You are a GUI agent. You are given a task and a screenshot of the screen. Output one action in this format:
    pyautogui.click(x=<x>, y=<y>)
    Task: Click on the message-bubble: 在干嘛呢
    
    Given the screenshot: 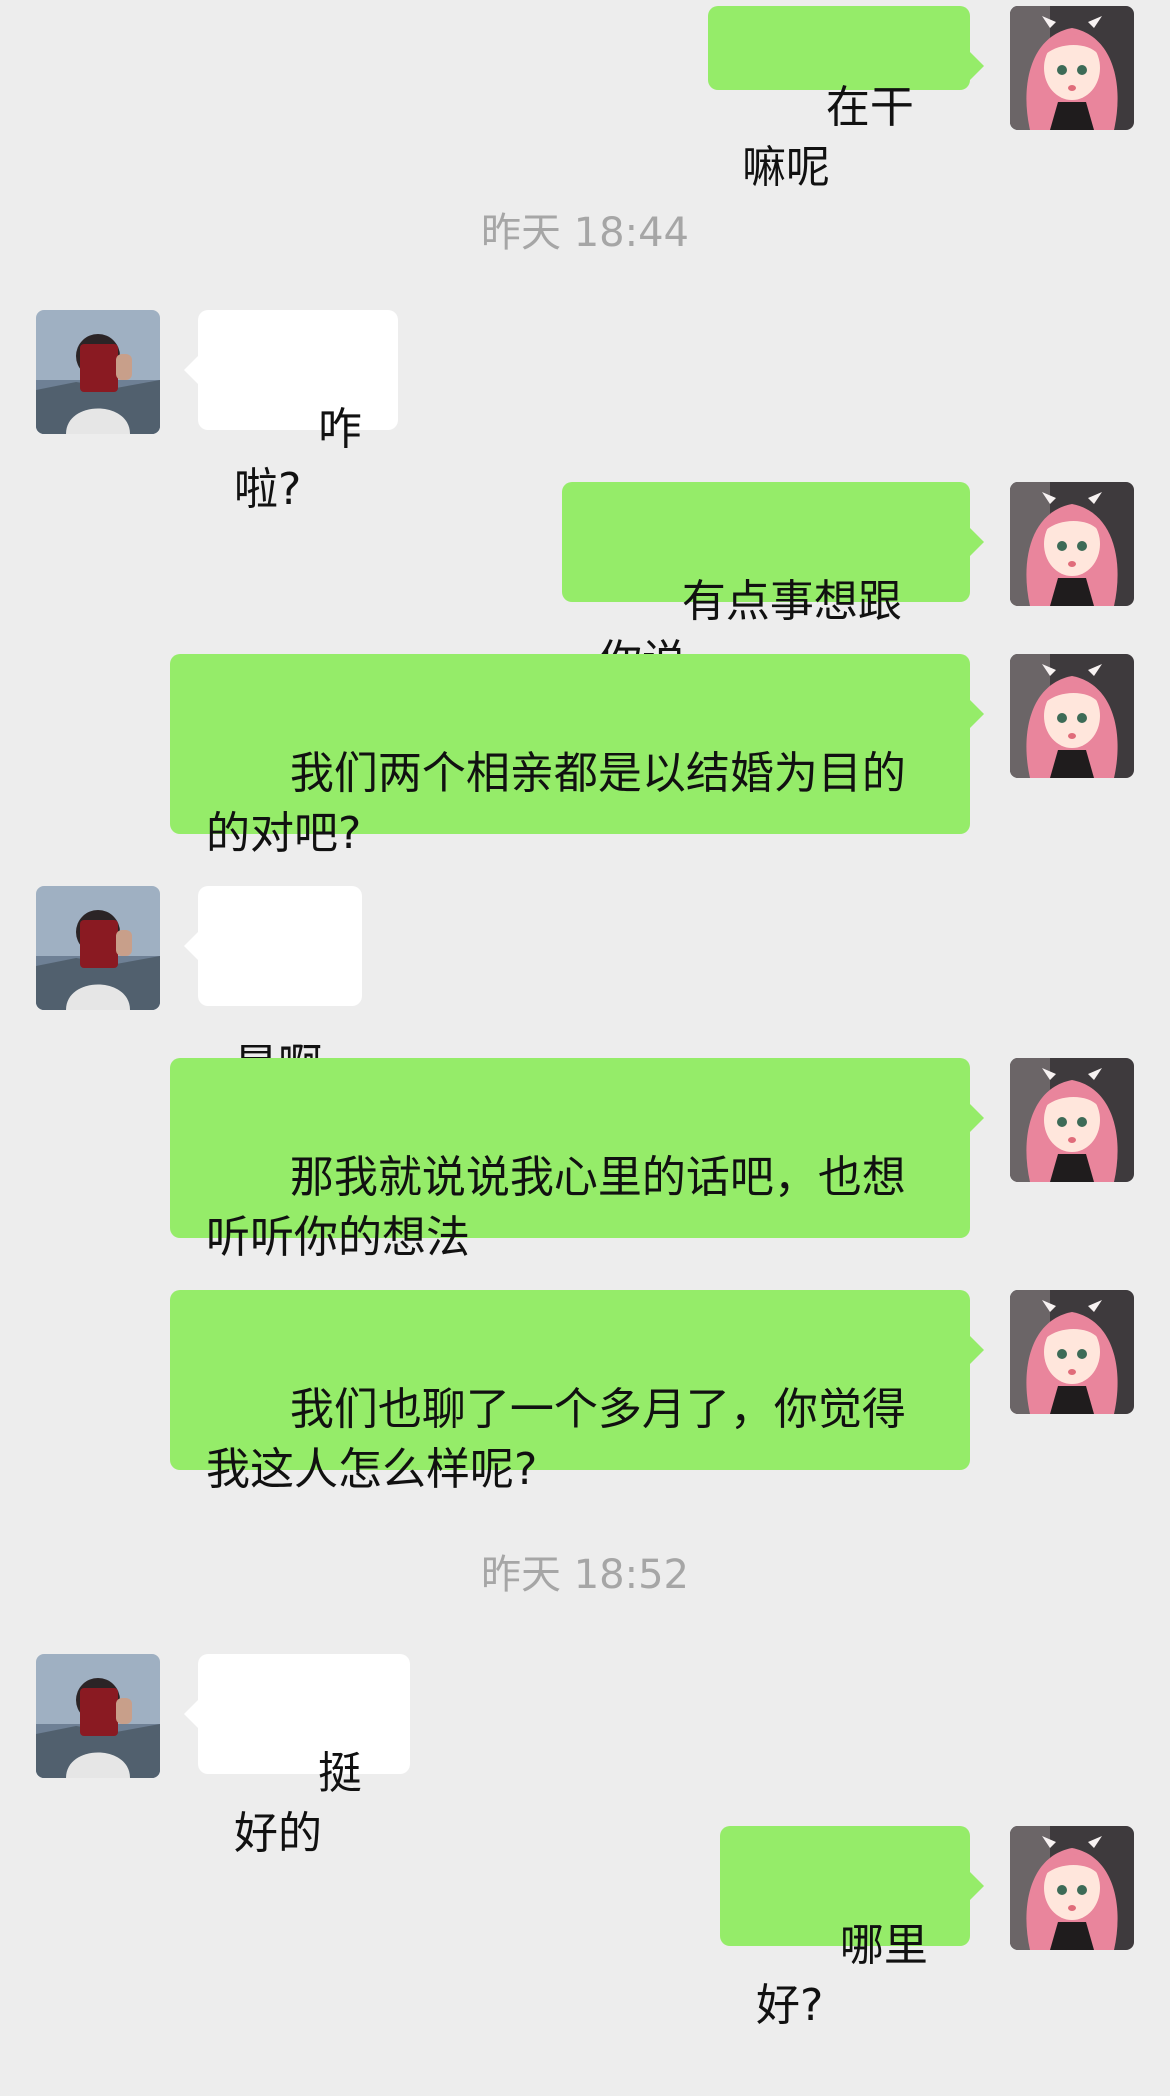 What is the action you would take?
    pyautogui.click(x=846, y=99)
    